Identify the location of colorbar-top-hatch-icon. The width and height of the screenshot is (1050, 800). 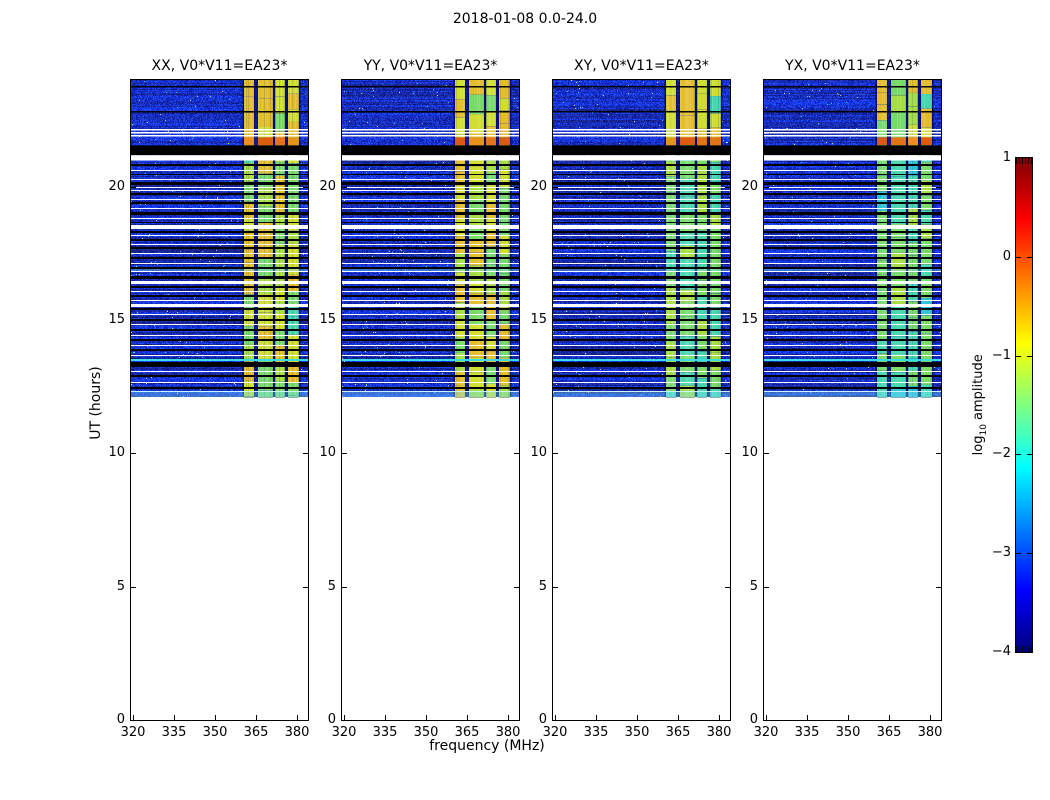
(1024, 161).